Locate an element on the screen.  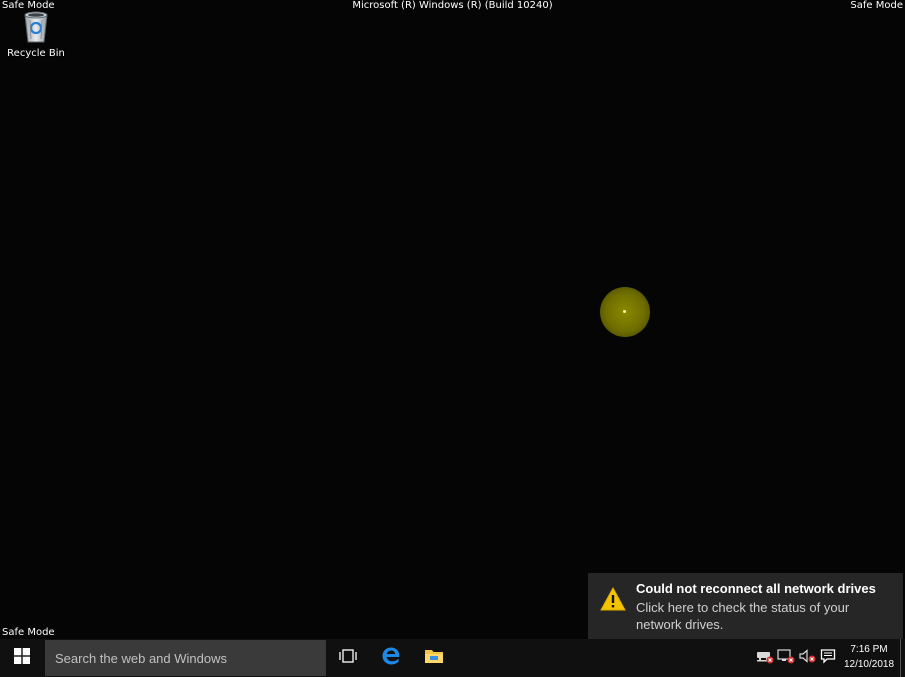
recycle-bin-label: Recycle Bin is located at coordinates (36, 53).